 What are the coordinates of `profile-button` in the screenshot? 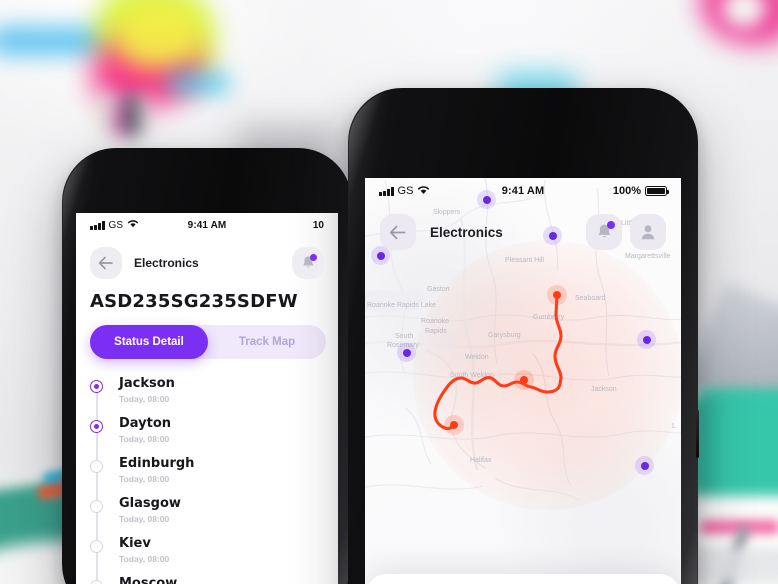 It's located at (648, 232).